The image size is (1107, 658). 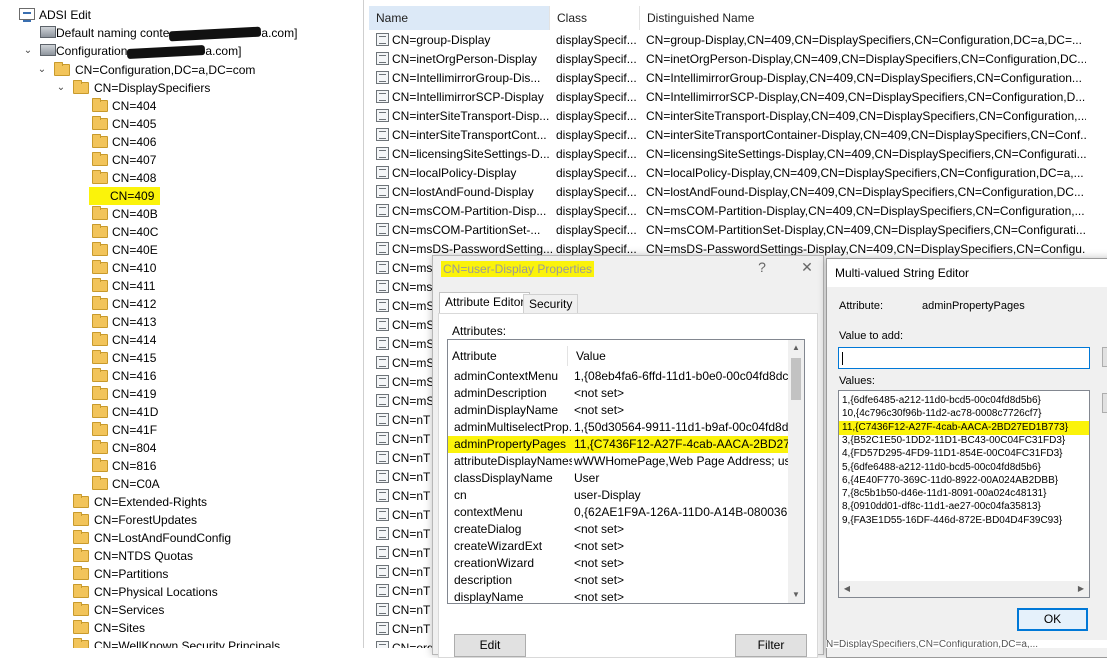 I want to click on tree-item-locale: CN=408, so click(x=180, y=178).